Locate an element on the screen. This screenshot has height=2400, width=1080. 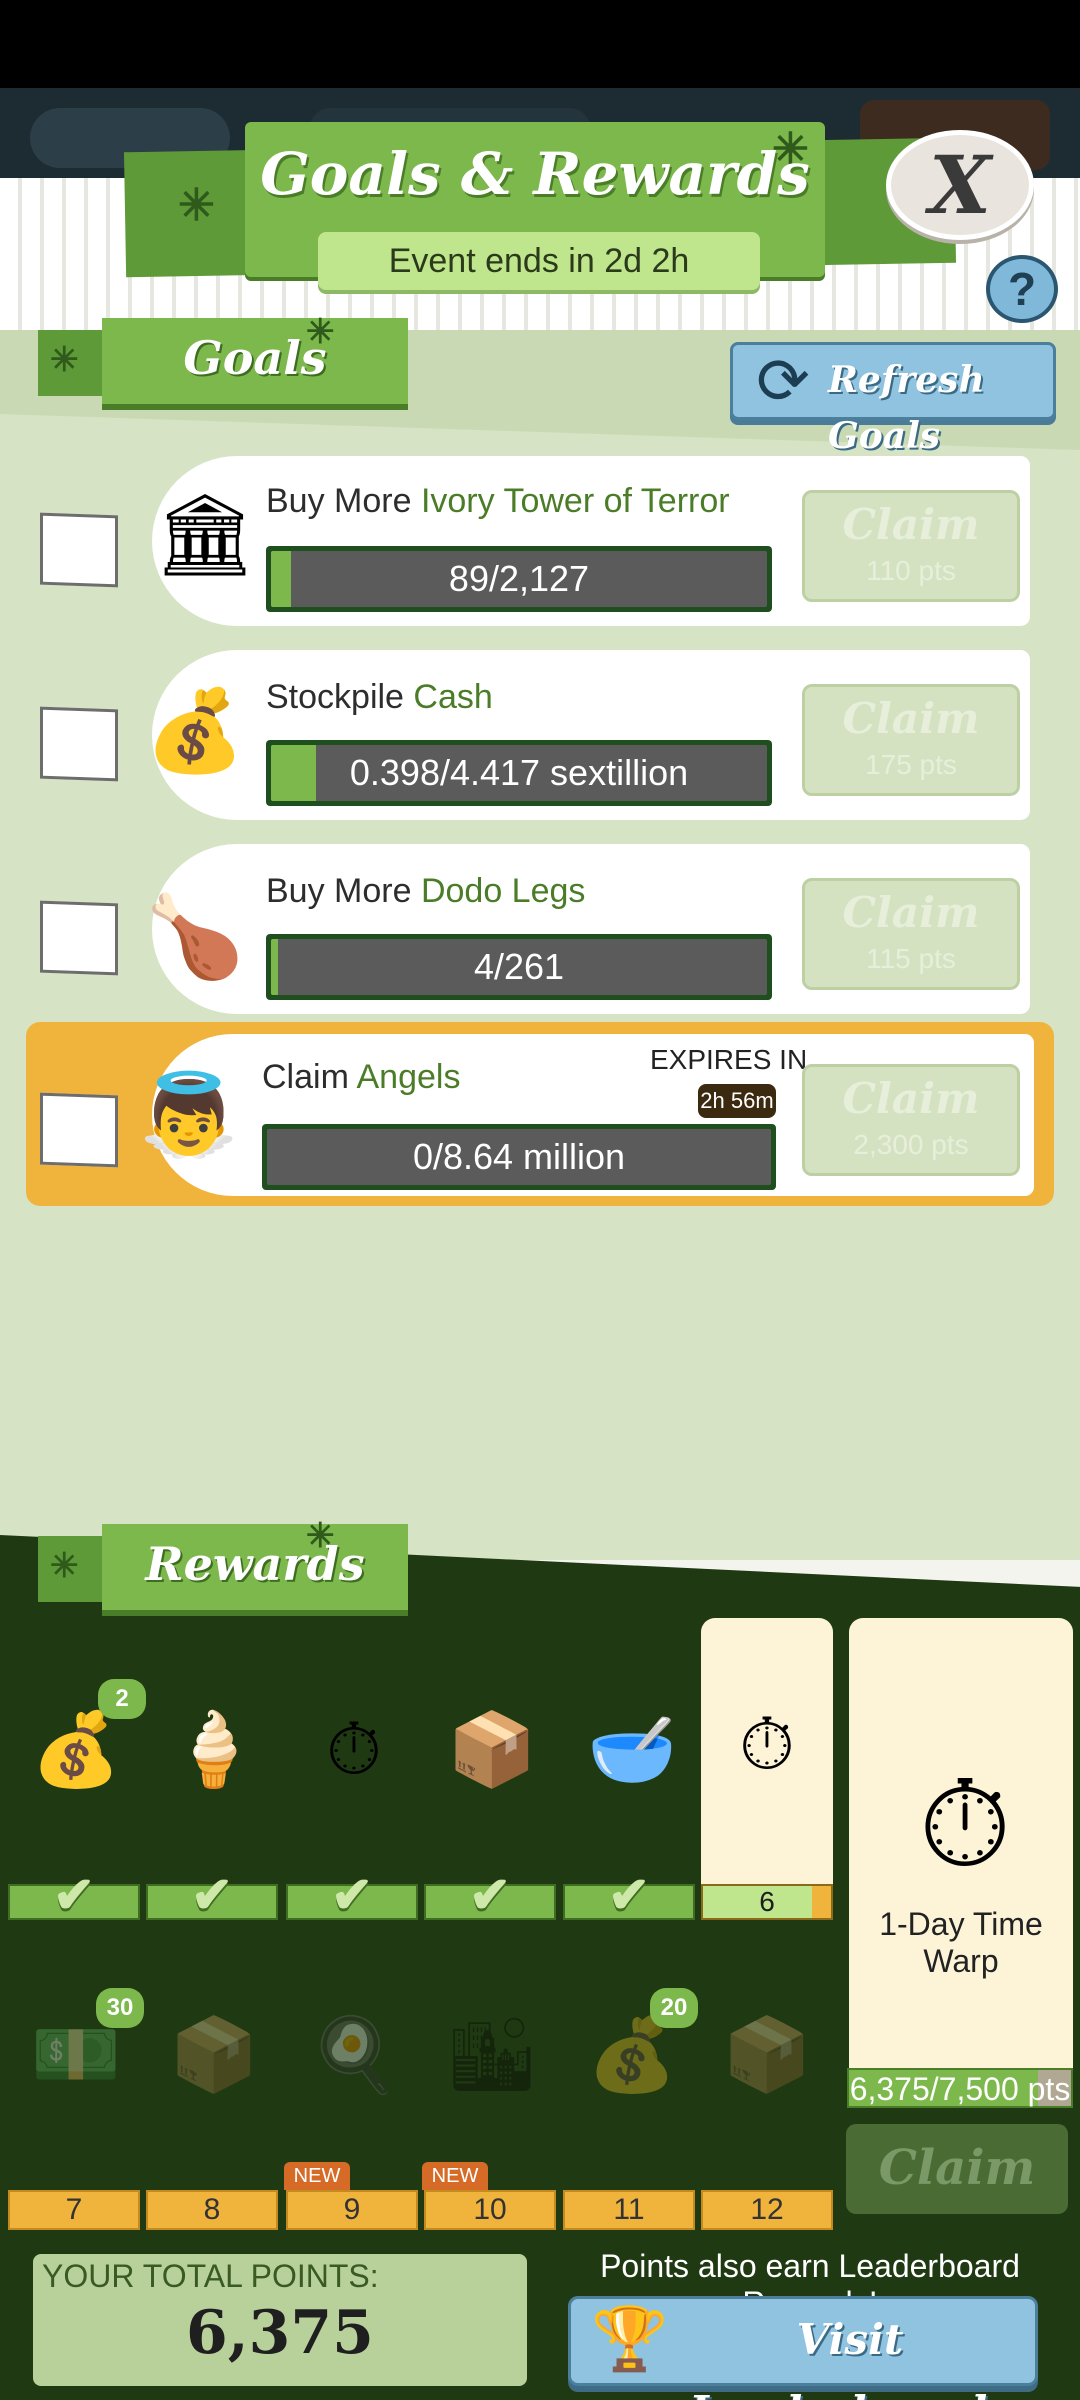
total-points-value: 6,375 is located at coordinates (280, 2333).